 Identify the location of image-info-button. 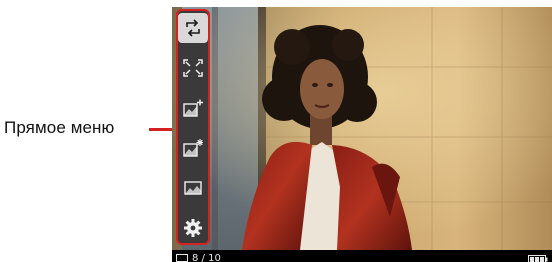
(193, 188).